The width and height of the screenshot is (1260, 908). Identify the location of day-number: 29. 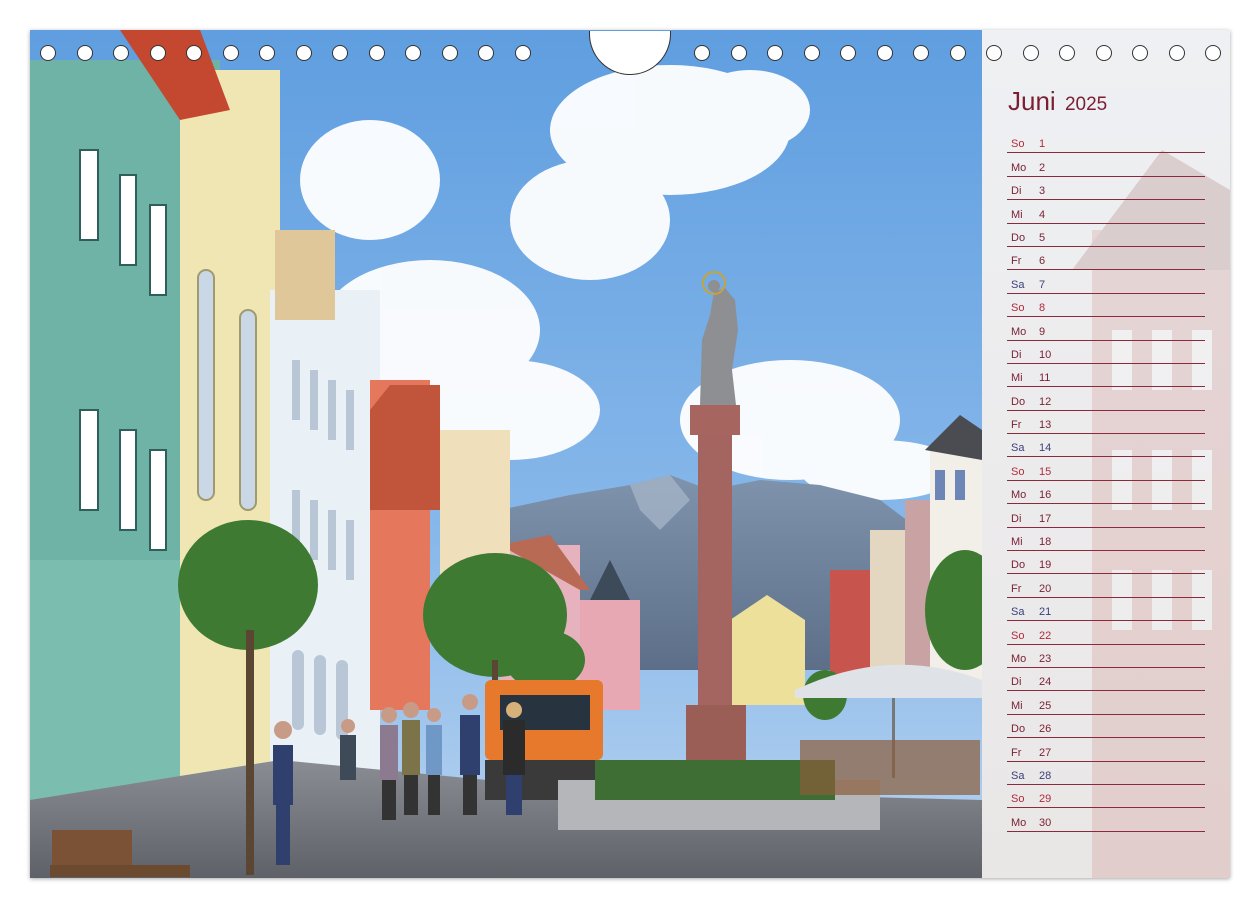
(1045, 799).